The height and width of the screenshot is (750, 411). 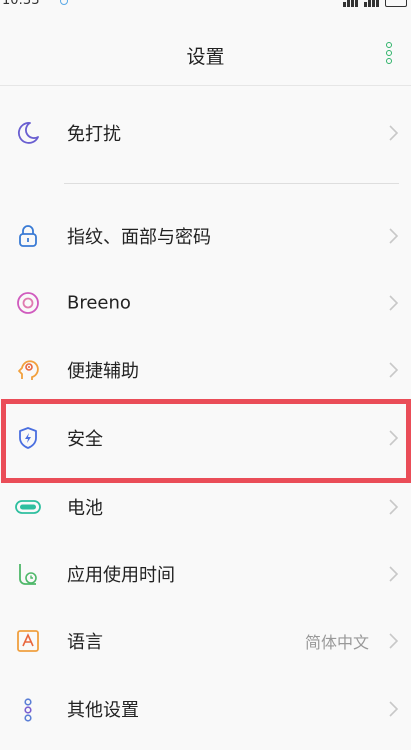 I want to click on battery-icon, so click(x=28, y=507).